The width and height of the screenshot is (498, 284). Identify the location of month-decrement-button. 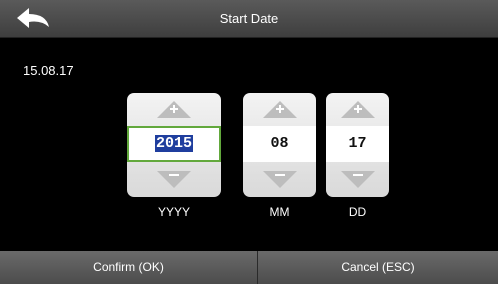
(279, 182).